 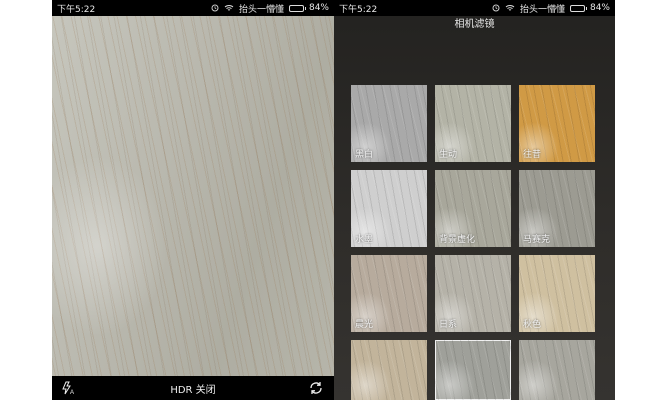 What do you see at coordinates (473, 208) in the screenshot?
I see `filter-tile: 背景虚化` at bounding box center [473, 208].